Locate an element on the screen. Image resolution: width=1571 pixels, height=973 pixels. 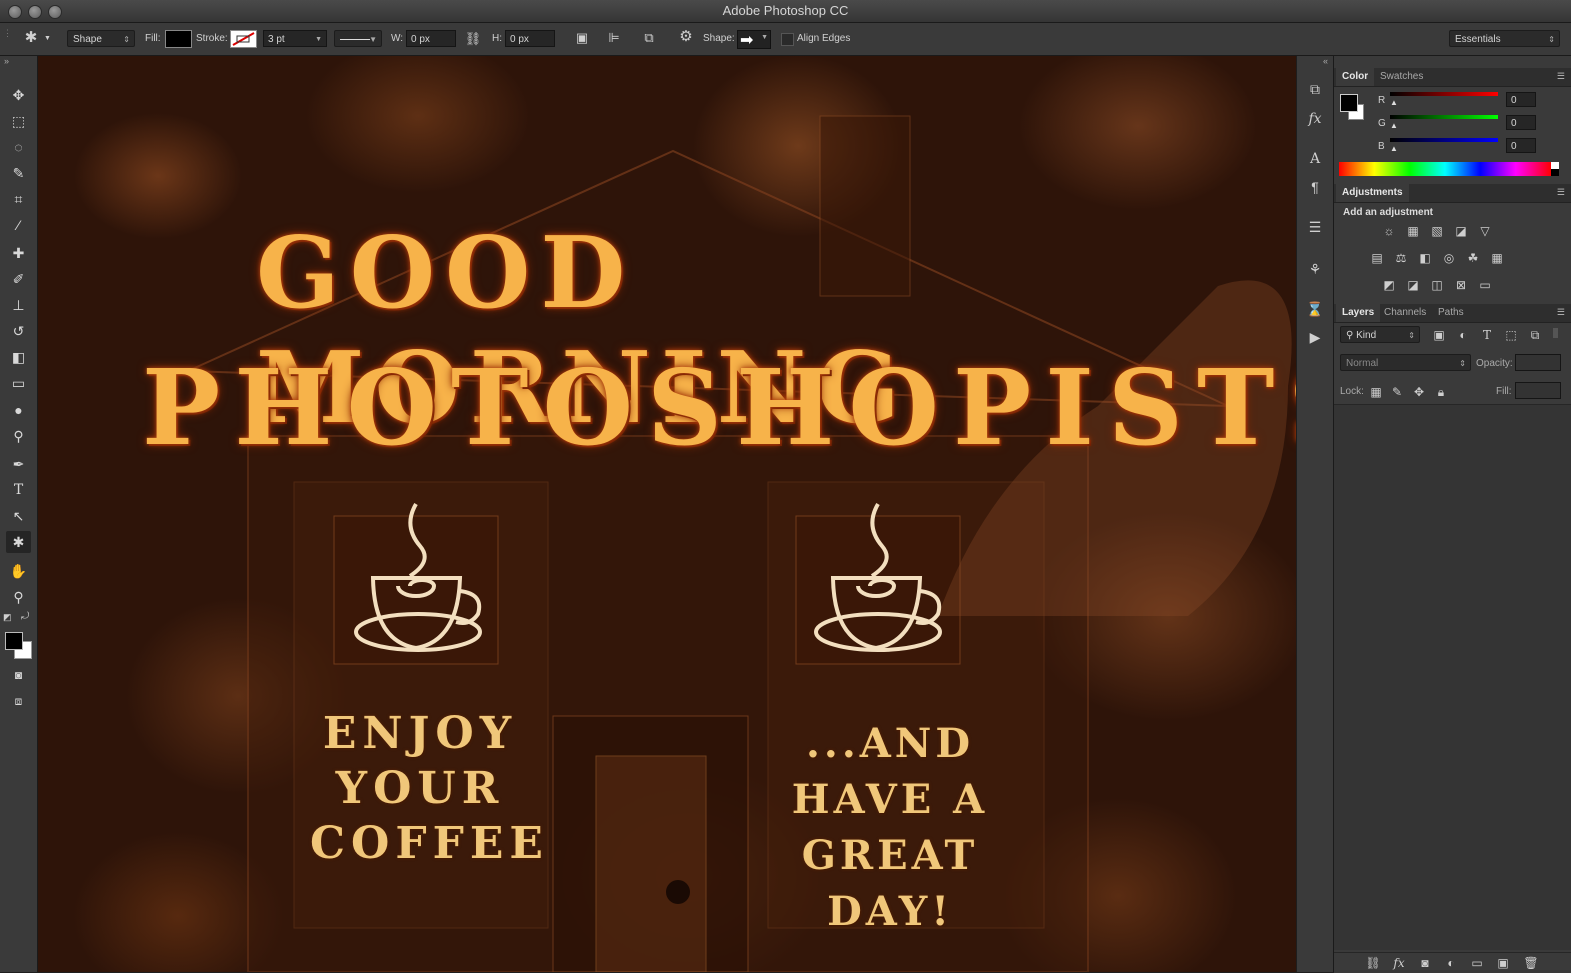
exposure-icon: ◪ is located at coordinates (1461, 231).